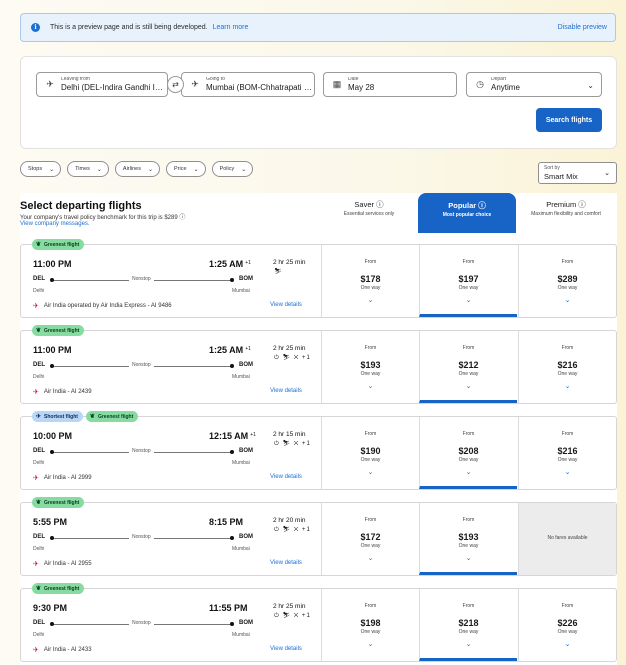 Image resolution: width=626 pixels, height=665 pixels. I want to click on fare-price: $216, so click(567, 365).